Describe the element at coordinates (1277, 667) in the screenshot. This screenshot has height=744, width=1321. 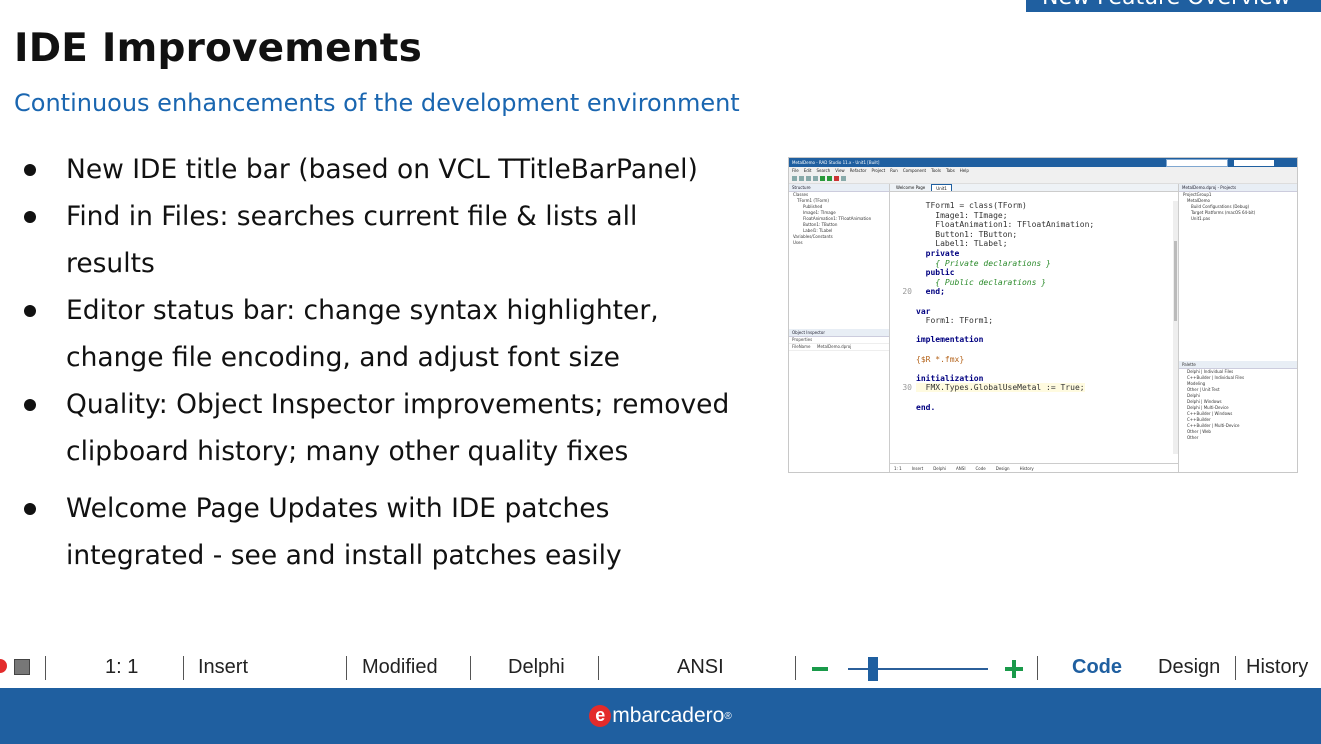
I see `tab-history: History` at that location.